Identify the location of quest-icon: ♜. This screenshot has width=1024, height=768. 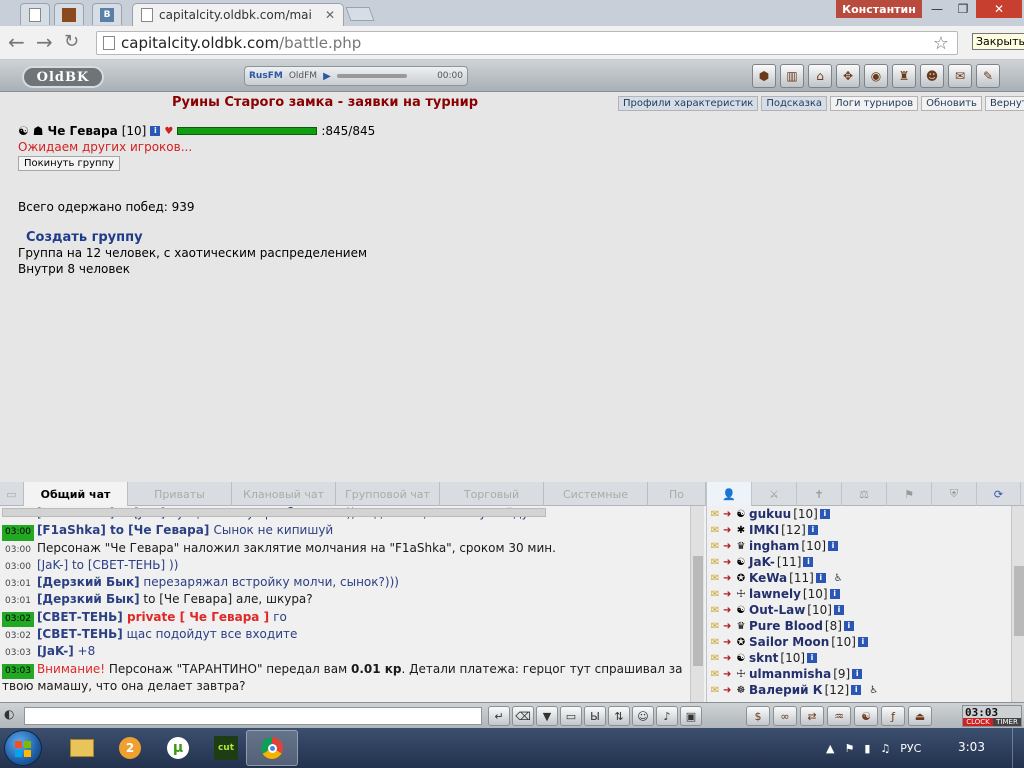
(904, 76).